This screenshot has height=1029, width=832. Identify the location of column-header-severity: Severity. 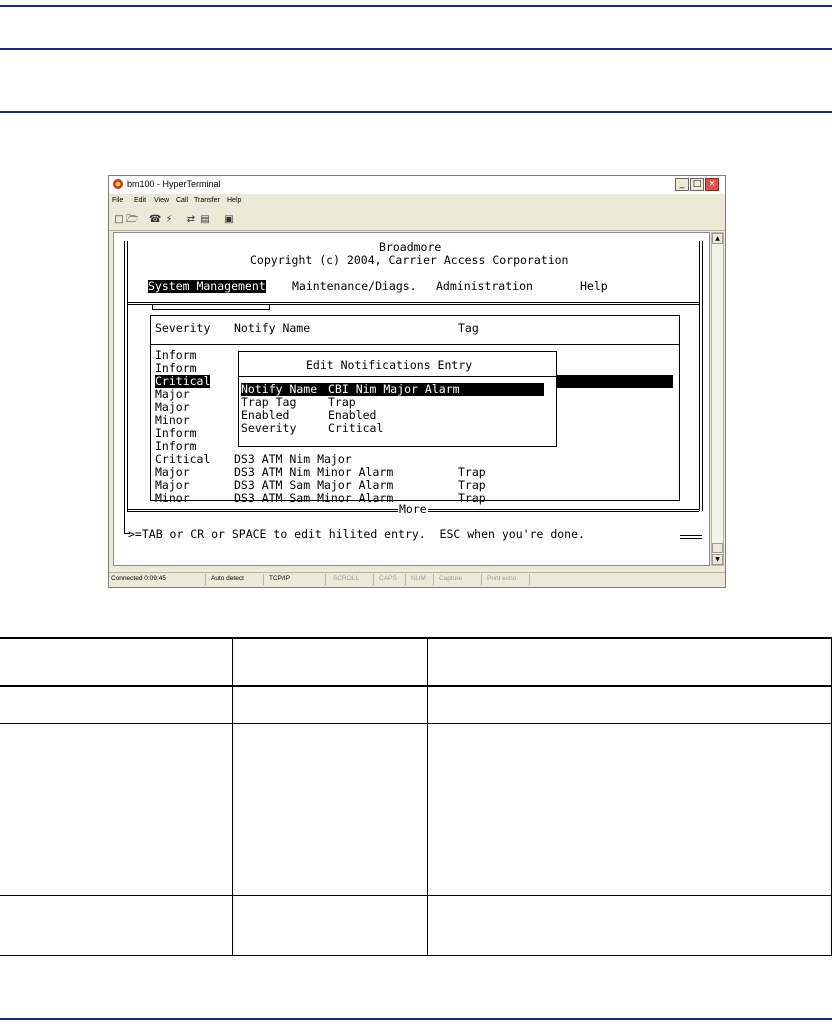
(183, 328).